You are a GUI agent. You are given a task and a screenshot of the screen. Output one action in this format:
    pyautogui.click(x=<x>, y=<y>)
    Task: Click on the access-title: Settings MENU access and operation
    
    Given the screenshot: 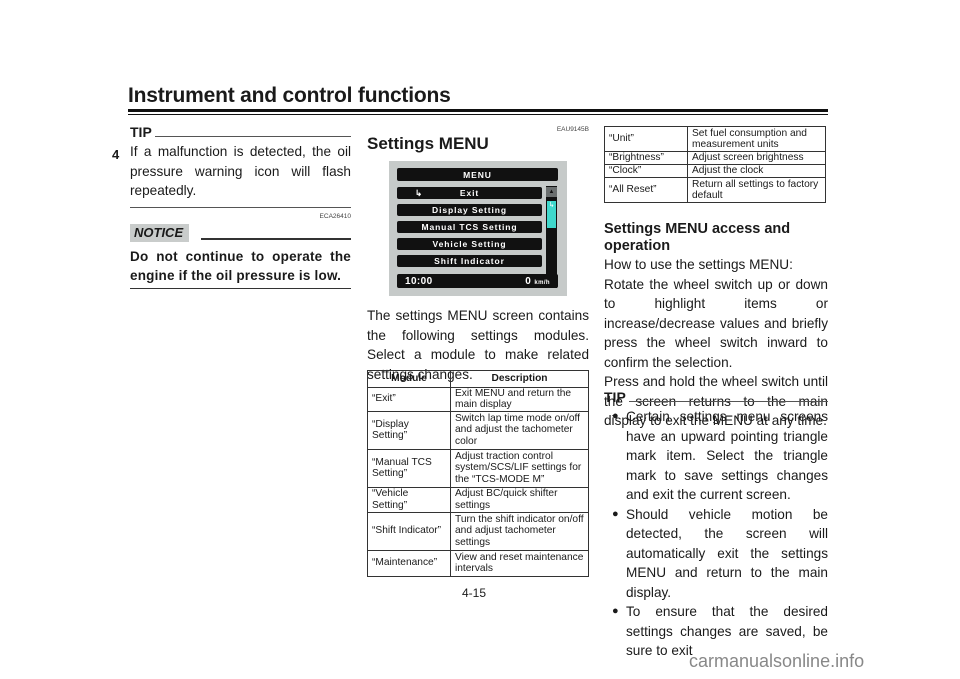 What is the action you would take?
    pyautogui.click(x=697, y=237)
    